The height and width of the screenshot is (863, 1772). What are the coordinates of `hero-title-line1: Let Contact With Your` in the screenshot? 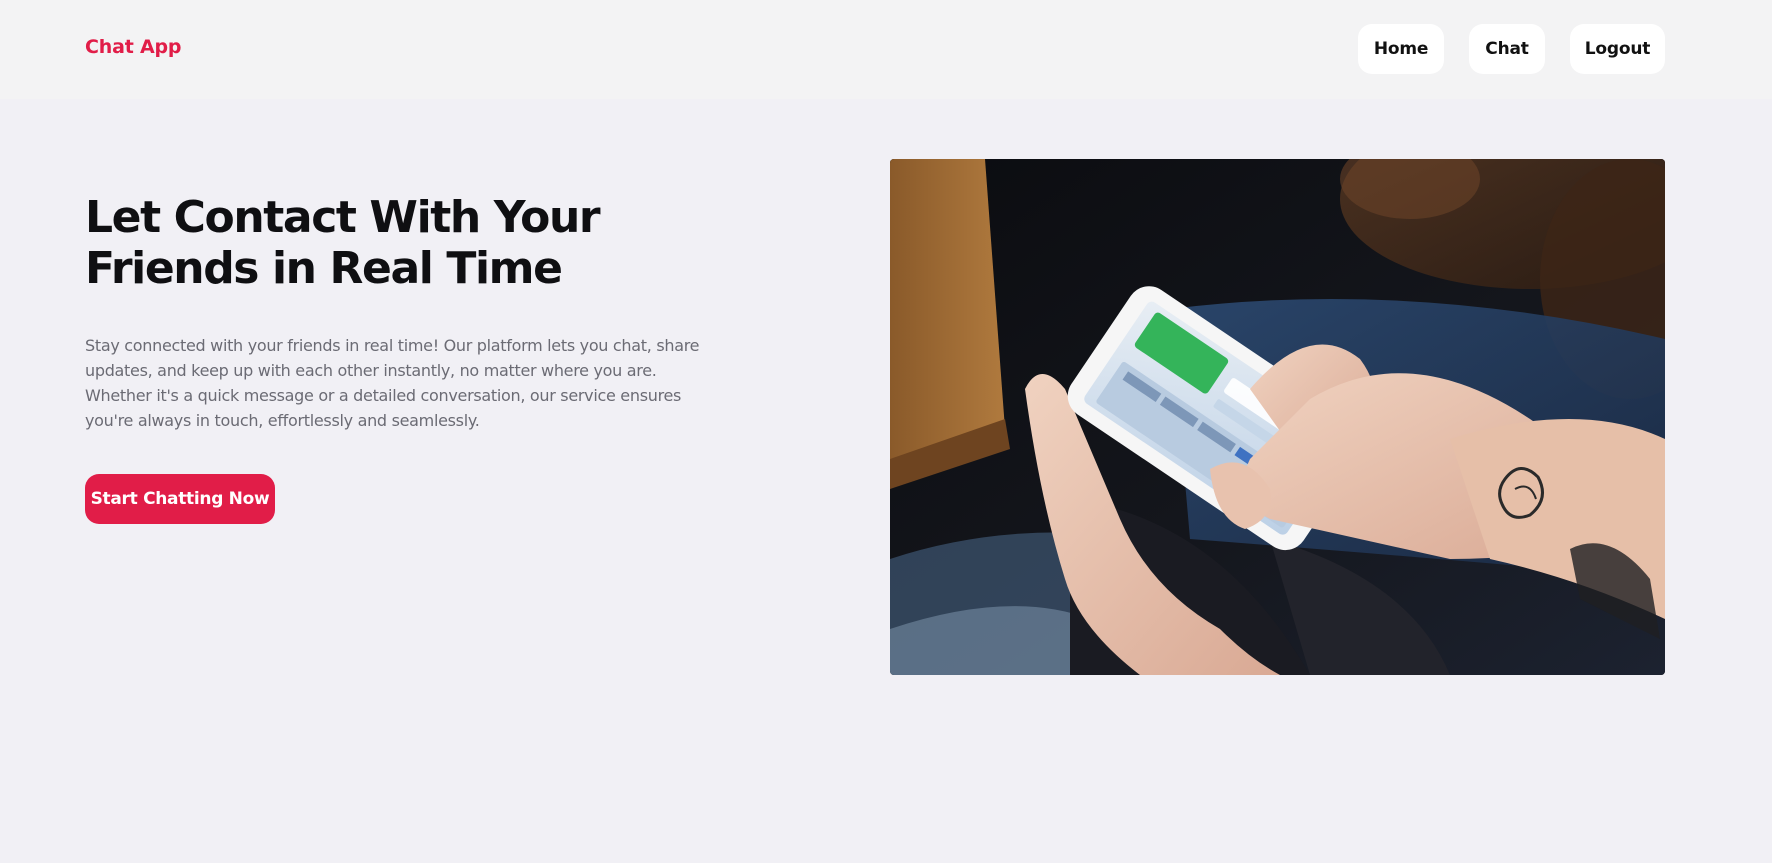 It's located at (343, 217).